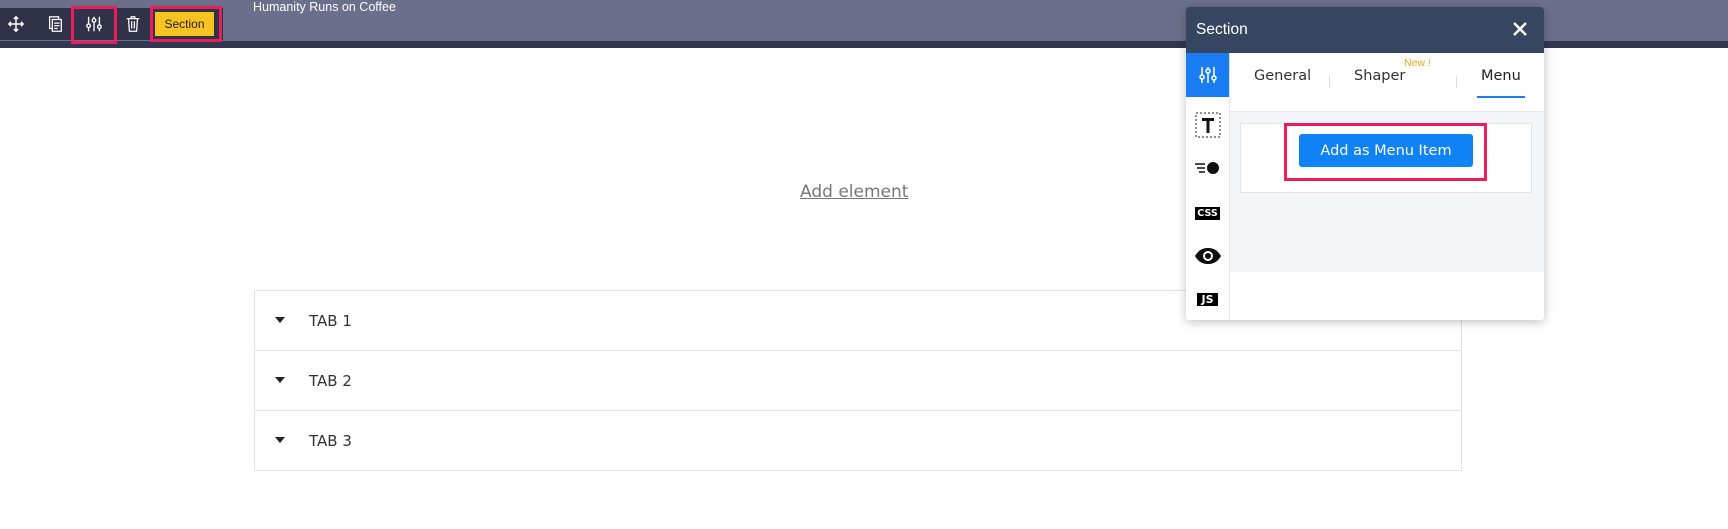 This screenshot has height=529, width=1728. I want to click on js-icon: JS, so click(1207, 299).